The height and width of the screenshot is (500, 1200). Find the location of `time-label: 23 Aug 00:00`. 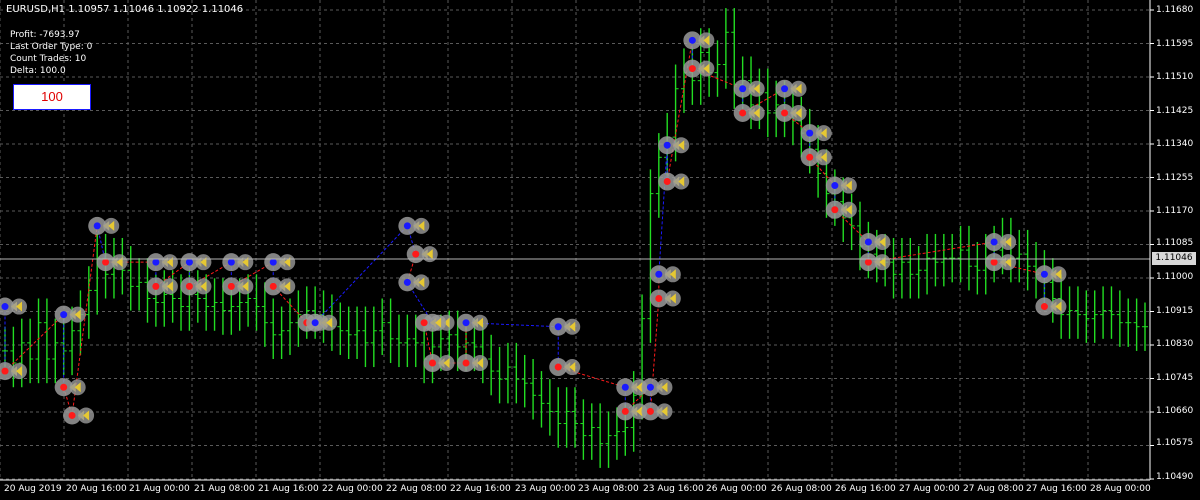

time-label: 23 Aug 00:00 is located at coordinates (545, 489).